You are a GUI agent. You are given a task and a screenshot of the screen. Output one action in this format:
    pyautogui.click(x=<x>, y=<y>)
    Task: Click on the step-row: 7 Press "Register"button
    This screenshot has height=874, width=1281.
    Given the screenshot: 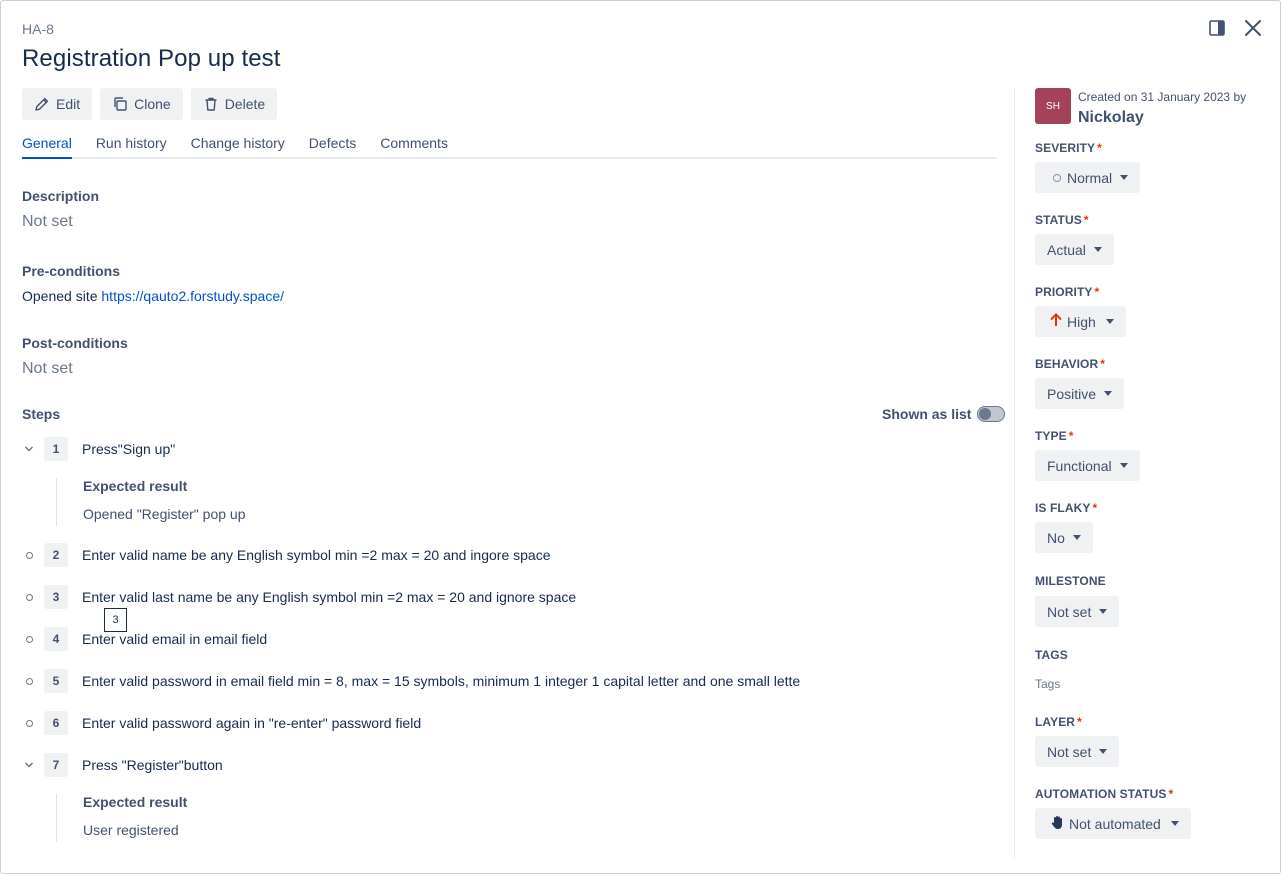 What is the action you would take?
    pyautogui.click(x=122, y=765)
    